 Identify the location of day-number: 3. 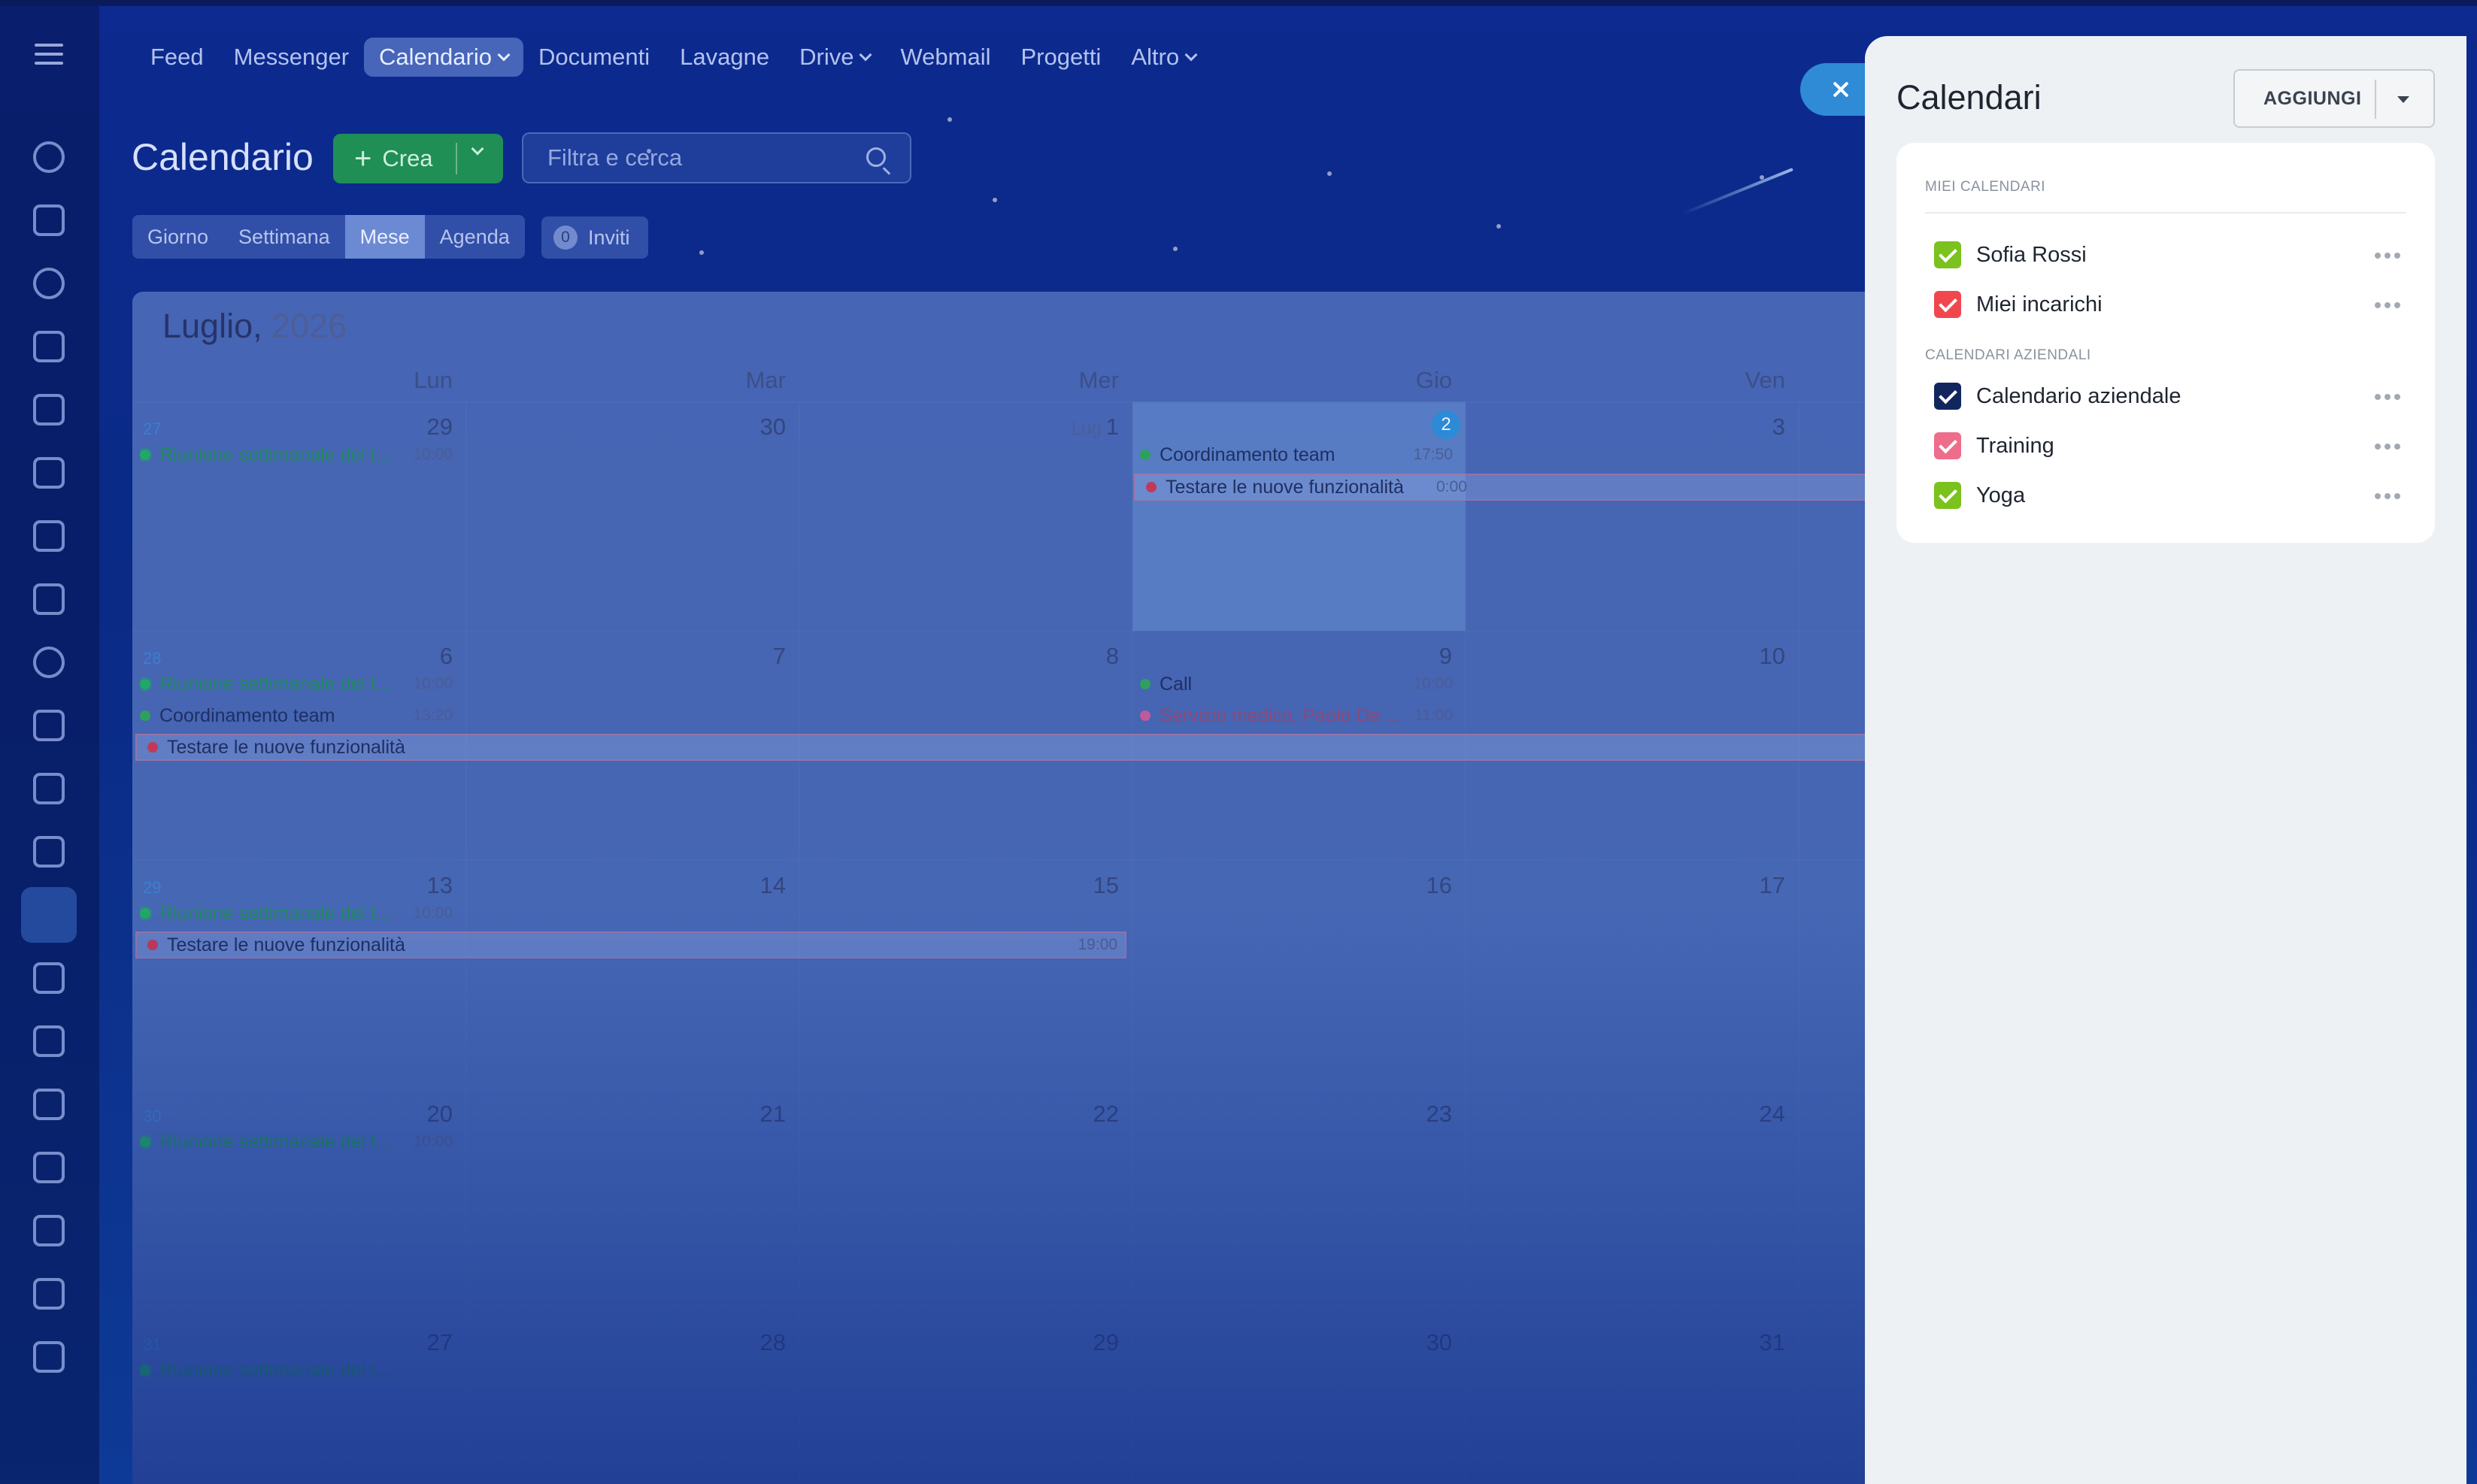
(1740, 427).